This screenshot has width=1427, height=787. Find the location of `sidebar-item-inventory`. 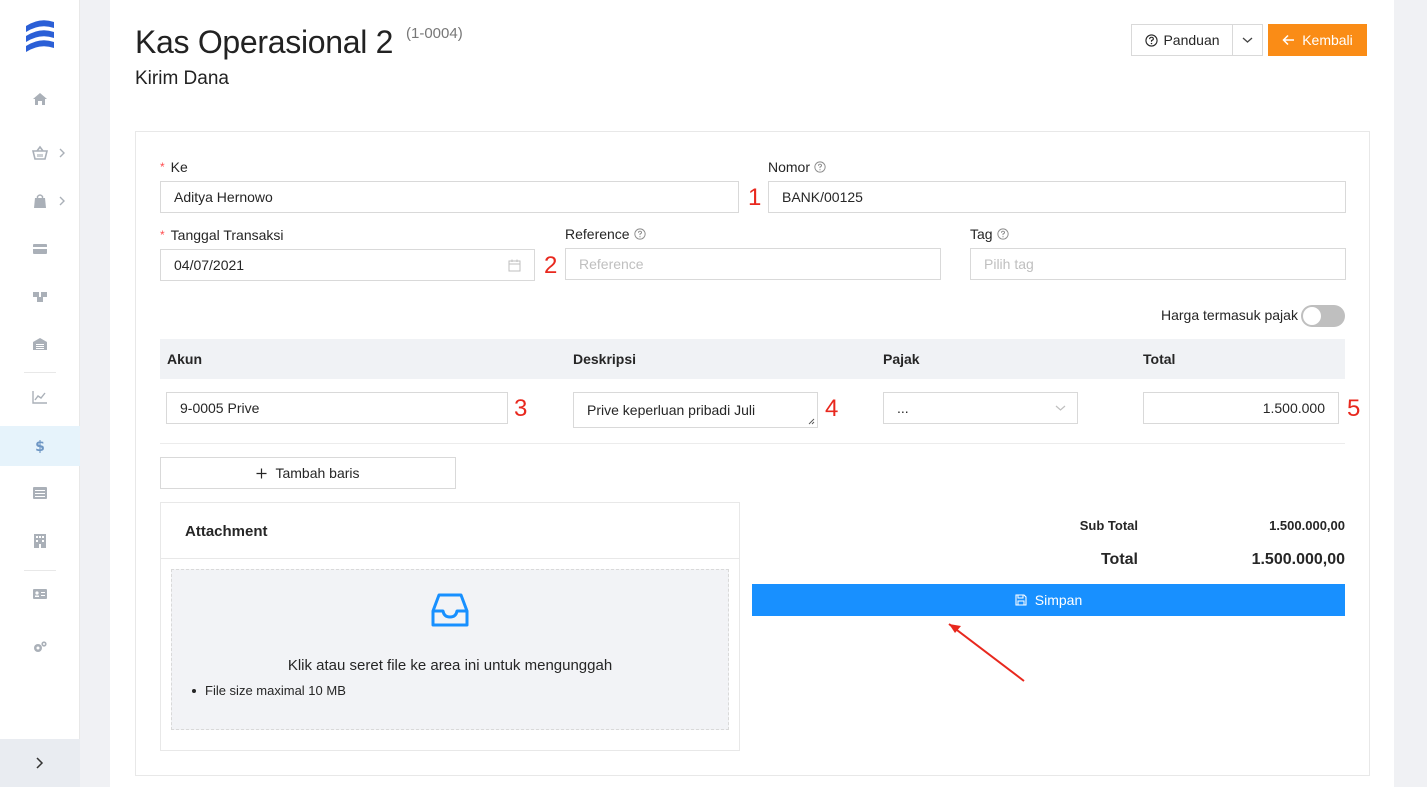

sidebar-item-inventory is located at coordinates (40, 344).